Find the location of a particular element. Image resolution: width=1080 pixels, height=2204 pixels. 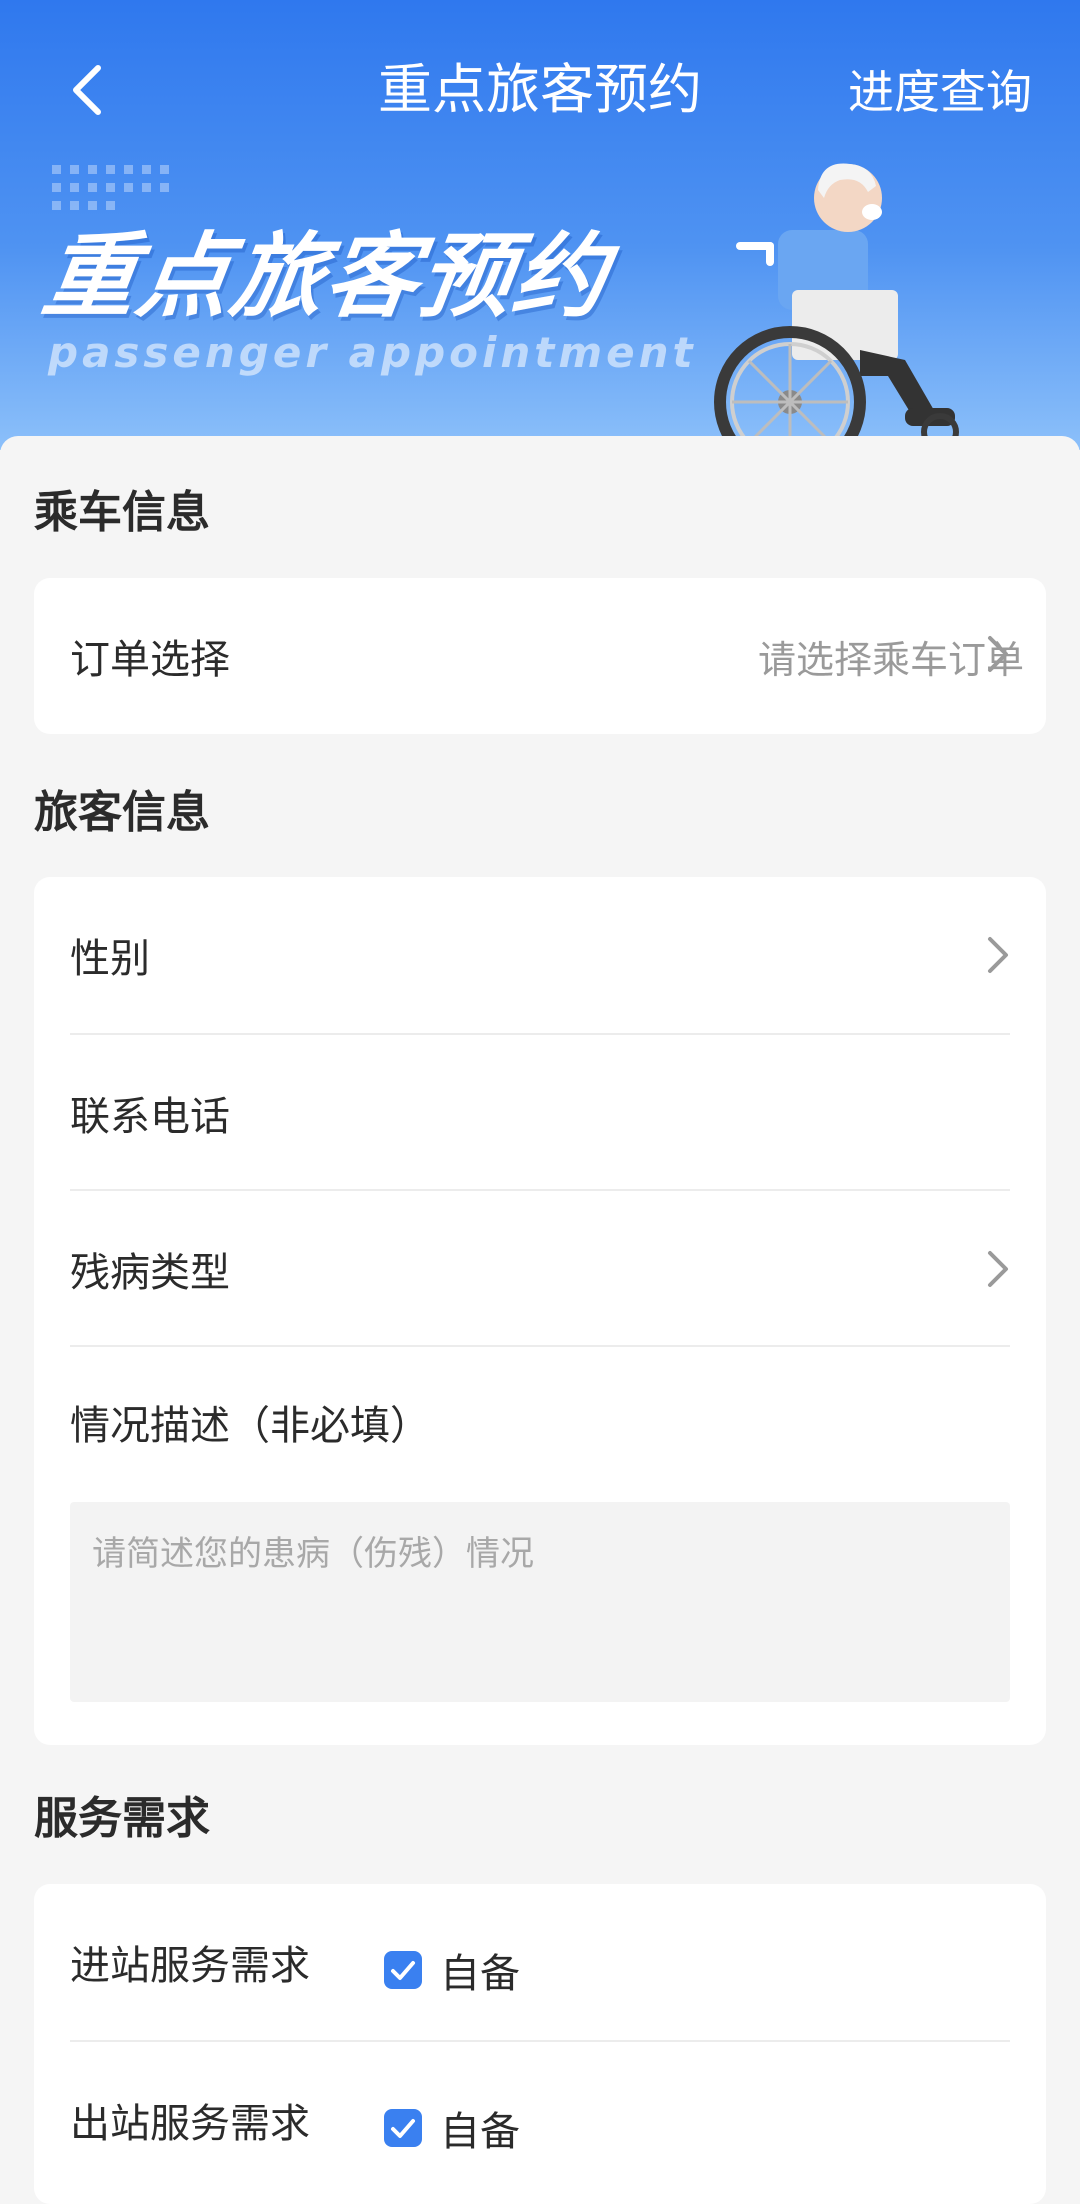

decorative-dots is located at coordinates (110, 187).